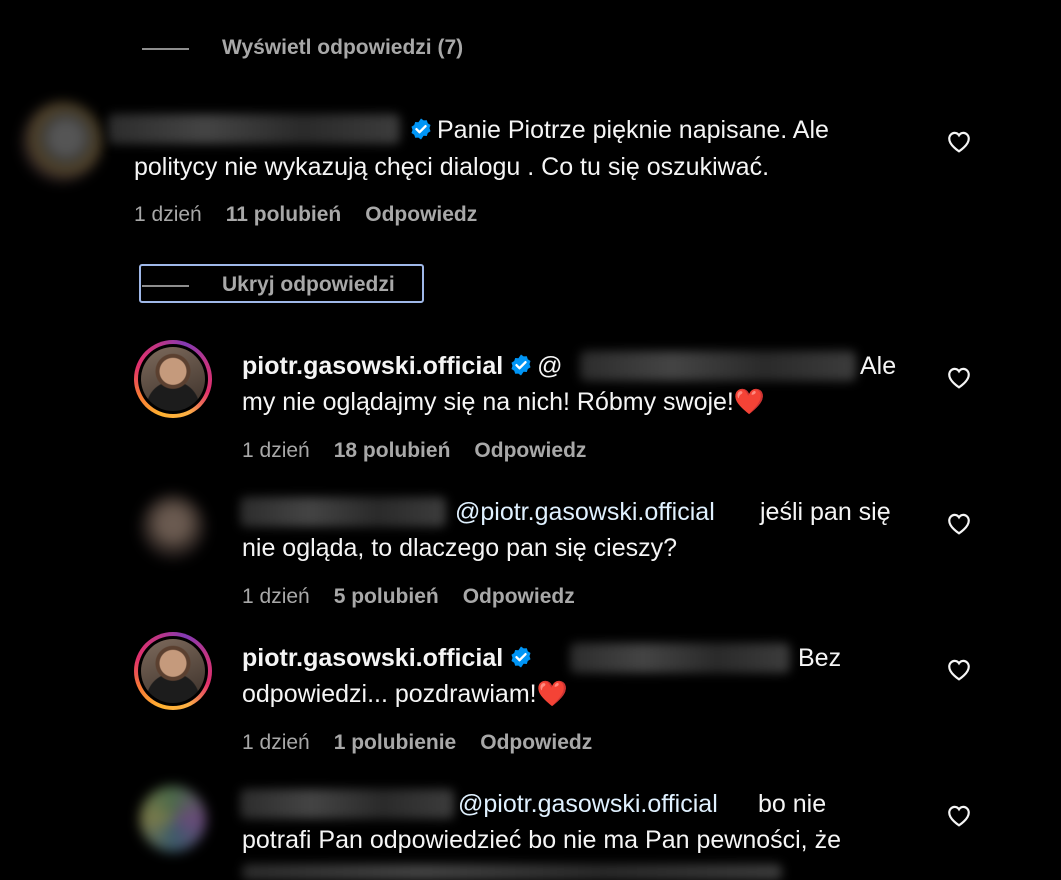  I want to click on comment-meta: 1 dzień 11 polubień Odpowiedz, so click(317, 215).